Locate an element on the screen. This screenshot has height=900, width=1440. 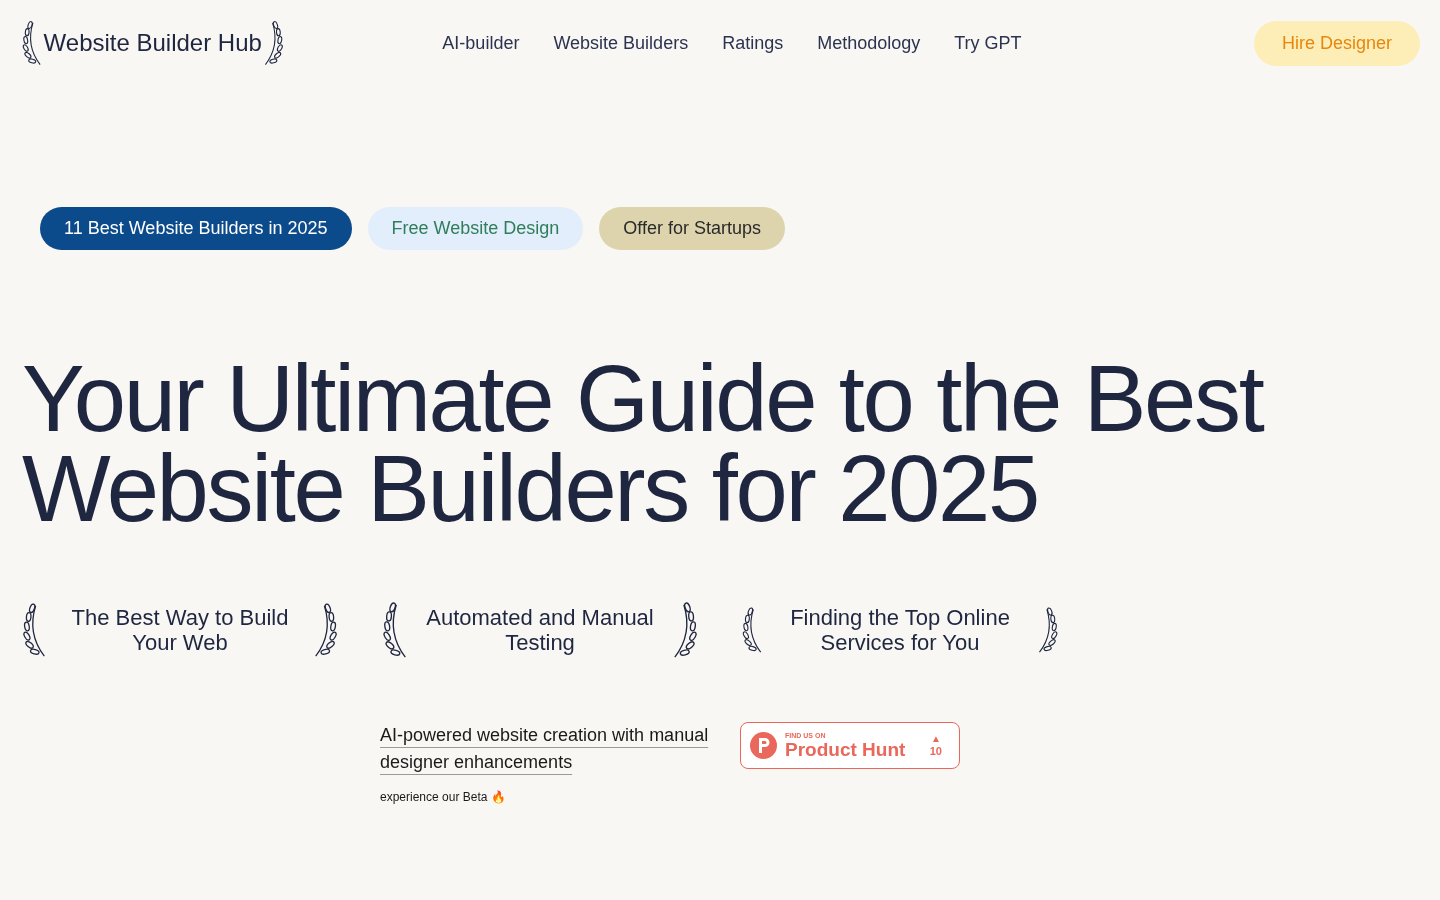
nav-link: Try GPT is located at coordinates (988, 43).